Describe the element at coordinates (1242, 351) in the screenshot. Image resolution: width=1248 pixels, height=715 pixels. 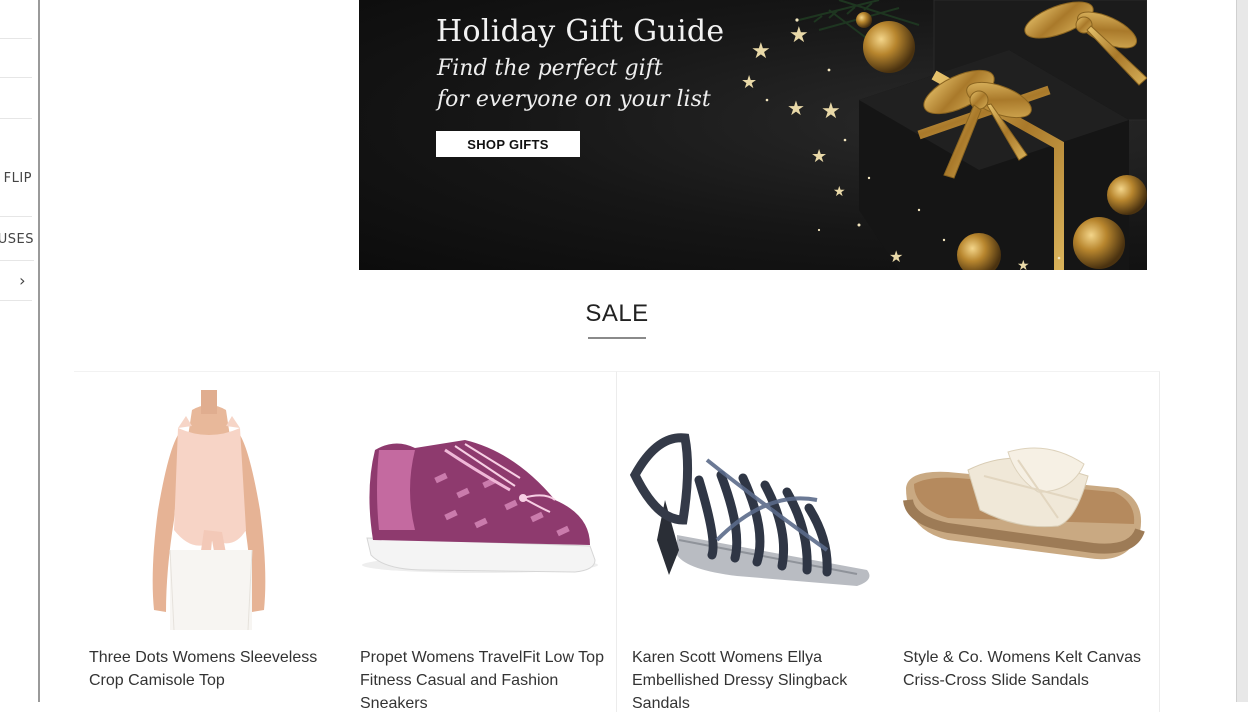
I see `page-scroll-edge` at that location.